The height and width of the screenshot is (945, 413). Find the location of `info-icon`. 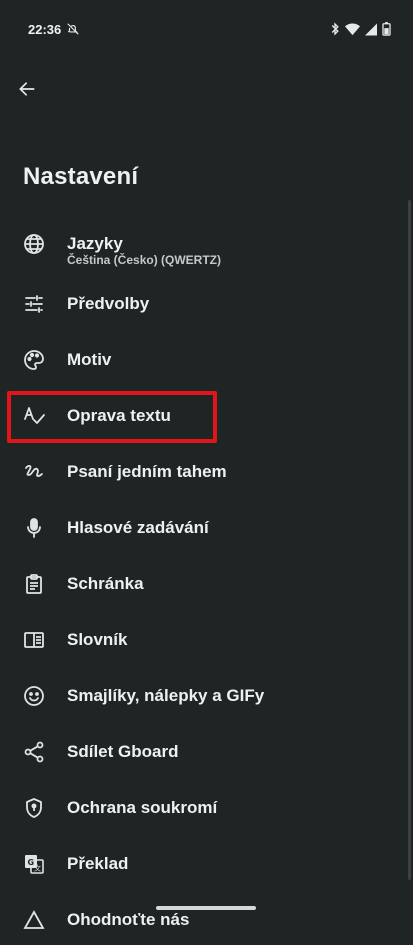

info-icon is located at coordinates (34, 920).